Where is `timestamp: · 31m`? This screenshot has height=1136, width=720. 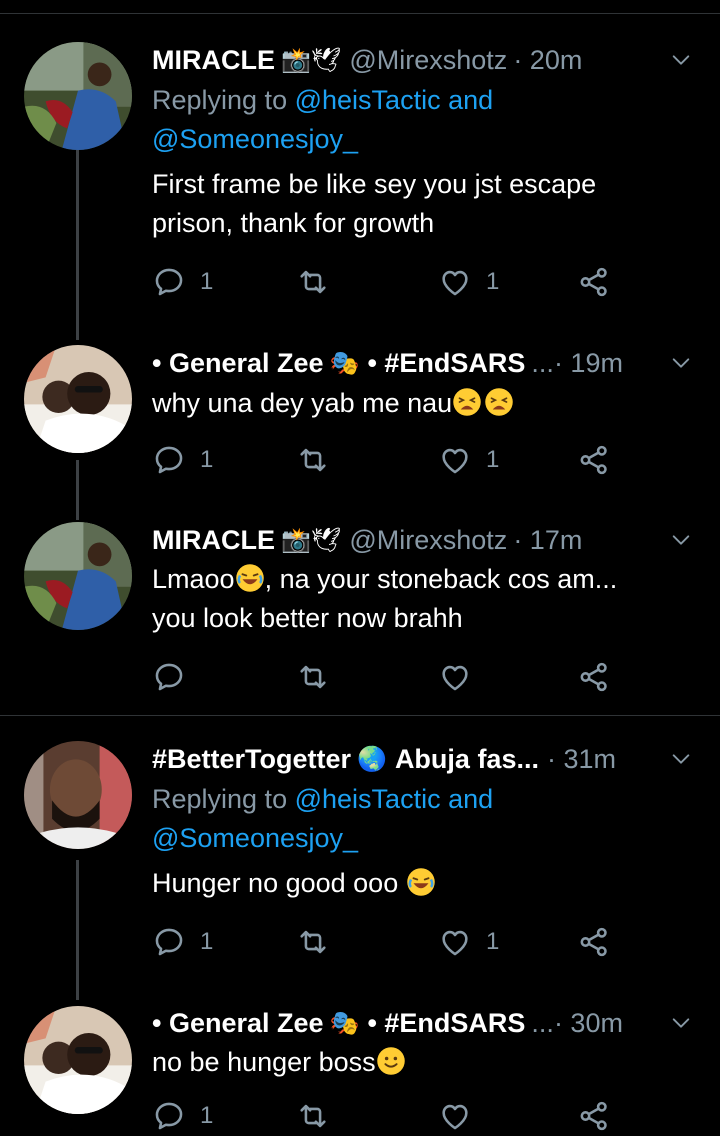 timestamp: · 31m is located at coordinates (581, 758).